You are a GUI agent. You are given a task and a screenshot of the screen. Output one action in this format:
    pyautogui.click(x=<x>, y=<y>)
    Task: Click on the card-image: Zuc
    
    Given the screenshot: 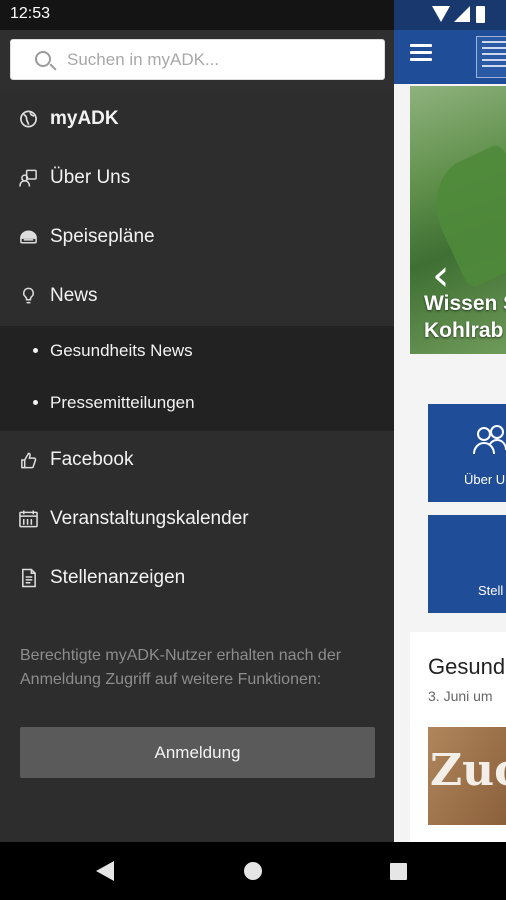 What is the action you would take?
    pyautogui.click(x=467, y=776)
    